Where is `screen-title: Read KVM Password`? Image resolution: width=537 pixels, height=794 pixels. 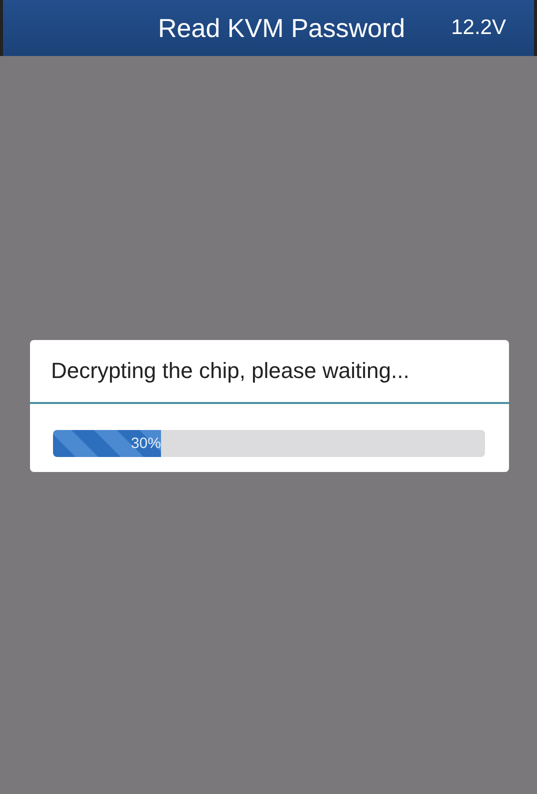
screen-title: Read KVM Password is located at coordinates (282, 28).